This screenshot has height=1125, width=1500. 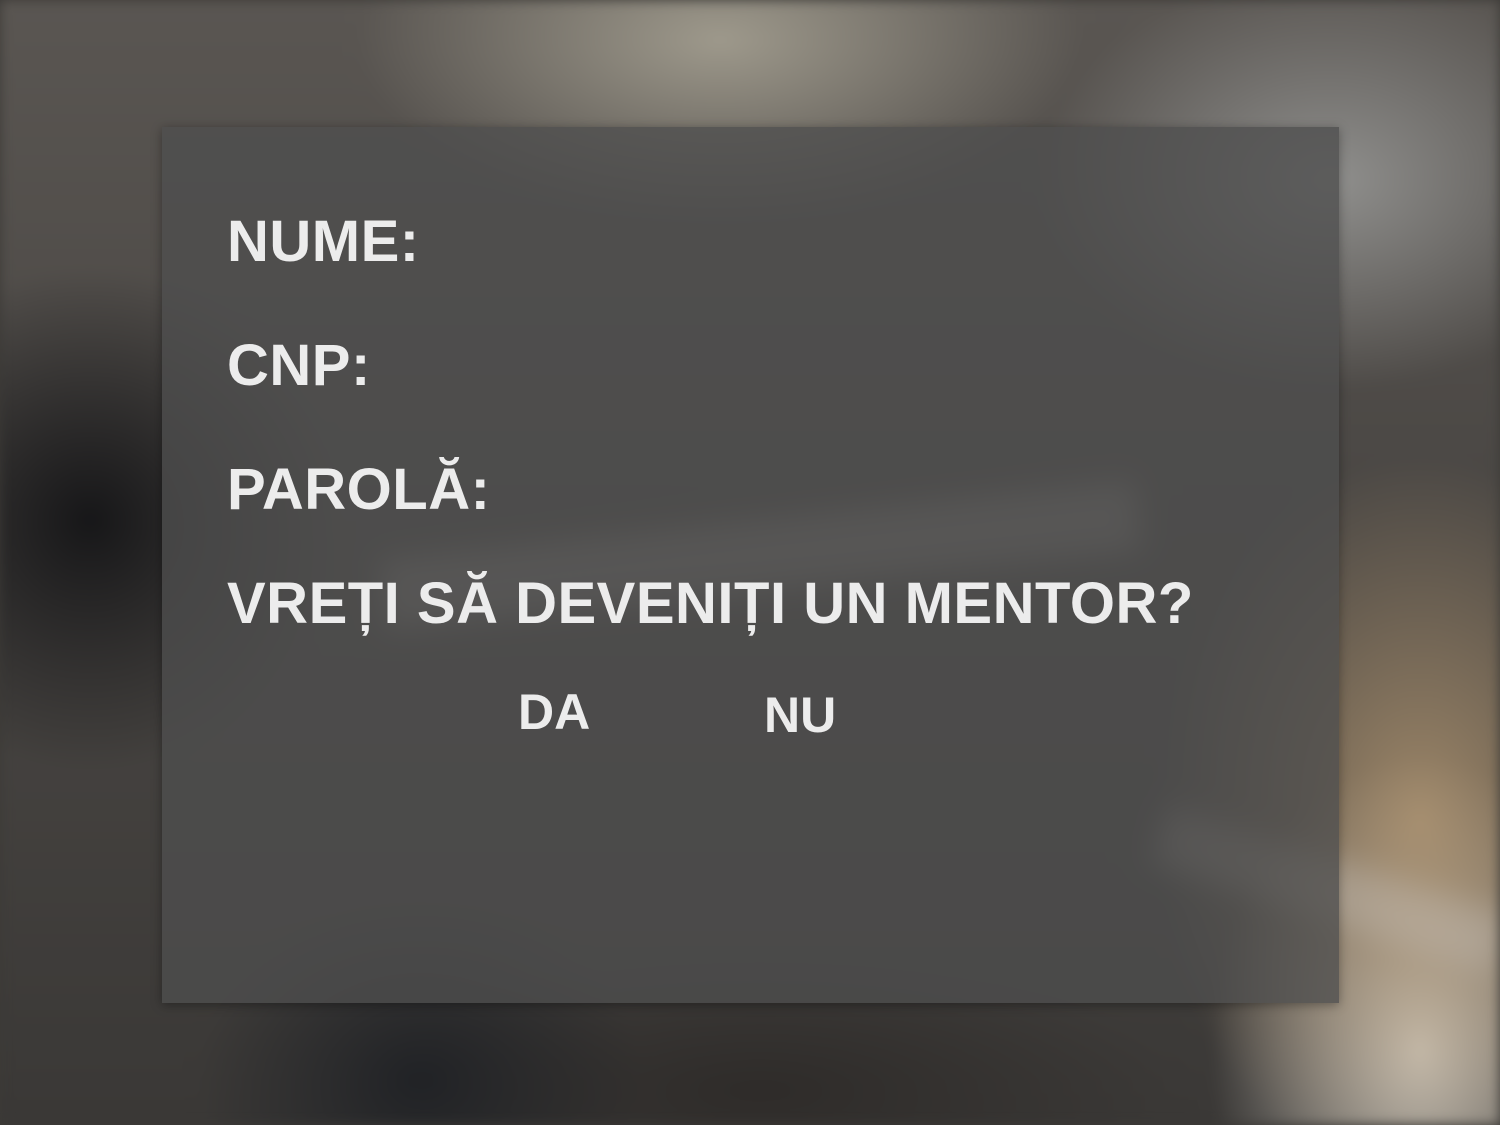 What do you see at coordinates (710, 603) in the screenshot?
I see `mentor-question: VREȚI SĂ DEVENIȚI UN MENTOR?` at bounding box center [710, 603].